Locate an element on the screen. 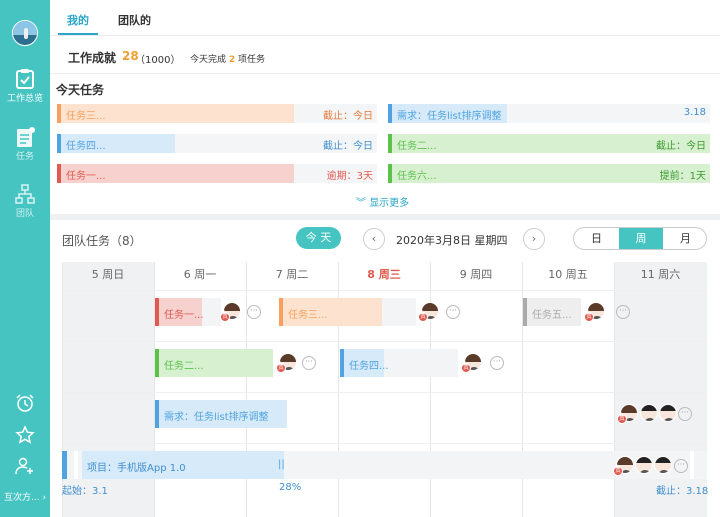  today-button: 今 天 is located at coordinates (318, 238).